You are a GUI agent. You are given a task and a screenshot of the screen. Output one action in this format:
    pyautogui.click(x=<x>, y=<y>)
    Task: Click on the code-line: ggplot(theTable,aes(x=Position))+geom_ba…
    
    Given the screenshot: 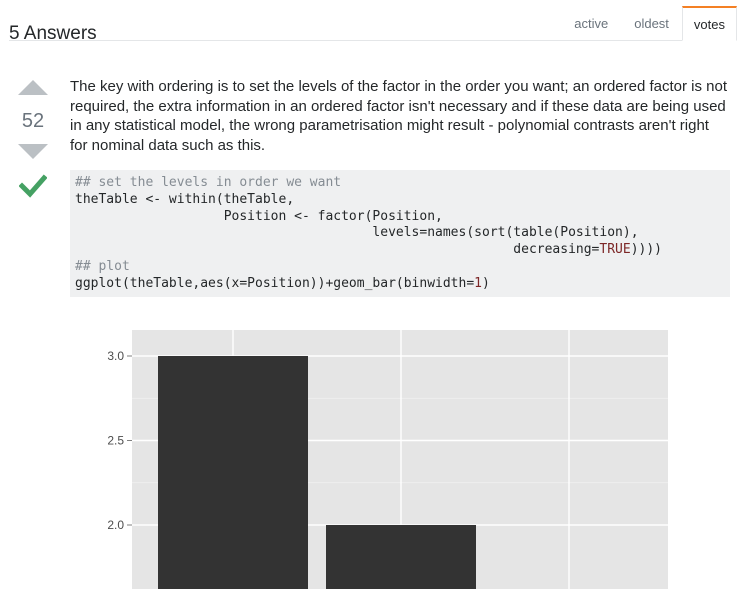 What is the action you would take?
    pyautogui.click(x=400, y=284)
    